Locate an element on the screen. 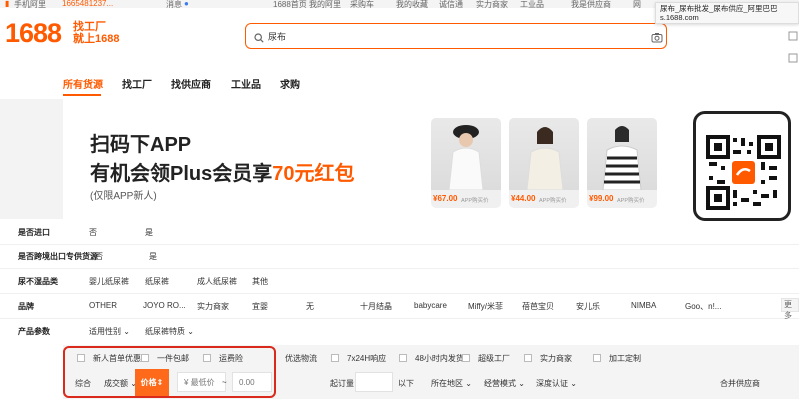 This screenshot has height=399, width=799. topbar-favorites: 我的收藏 is located at coordinates (412, 4).